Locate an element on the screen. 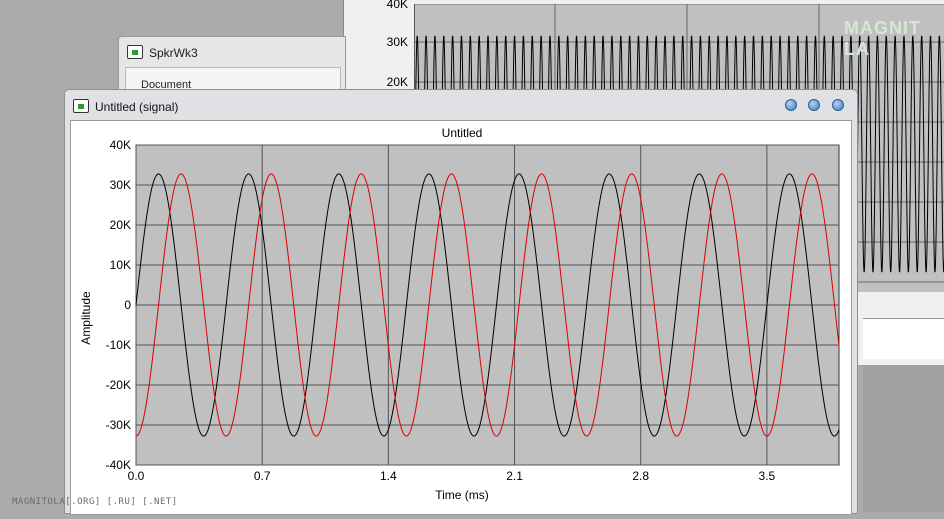  y-tick-label: 0 is located at coordinates (127, 305).